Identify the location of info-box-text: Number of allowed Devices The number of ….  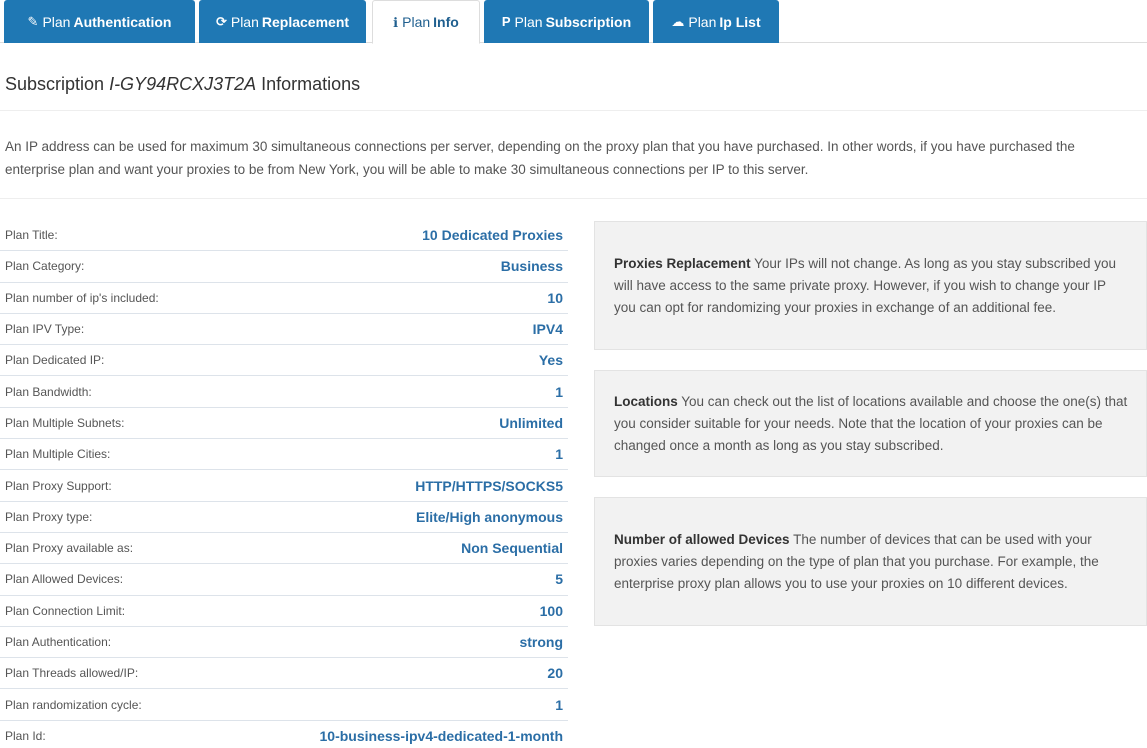
(871, 562).